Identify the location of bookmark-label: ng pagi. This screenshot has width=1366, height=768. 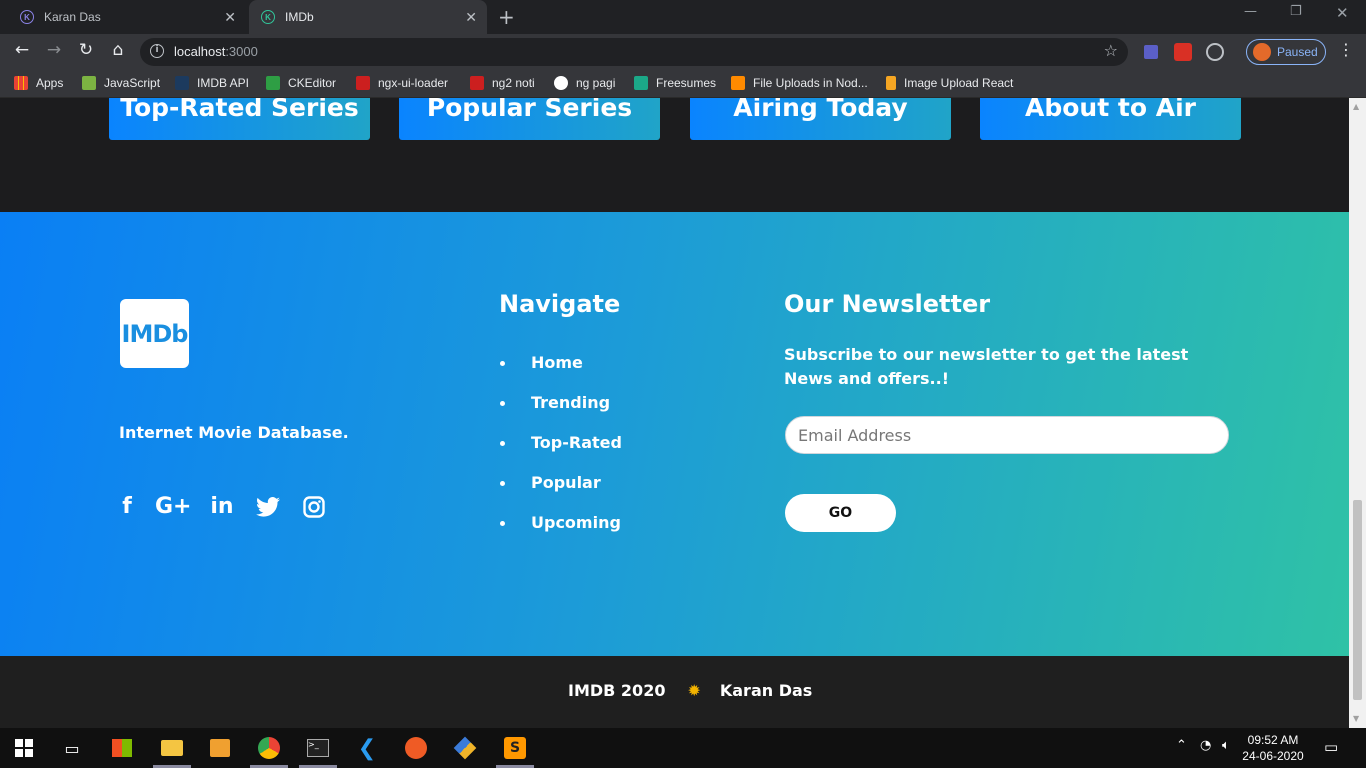
(596, 83).